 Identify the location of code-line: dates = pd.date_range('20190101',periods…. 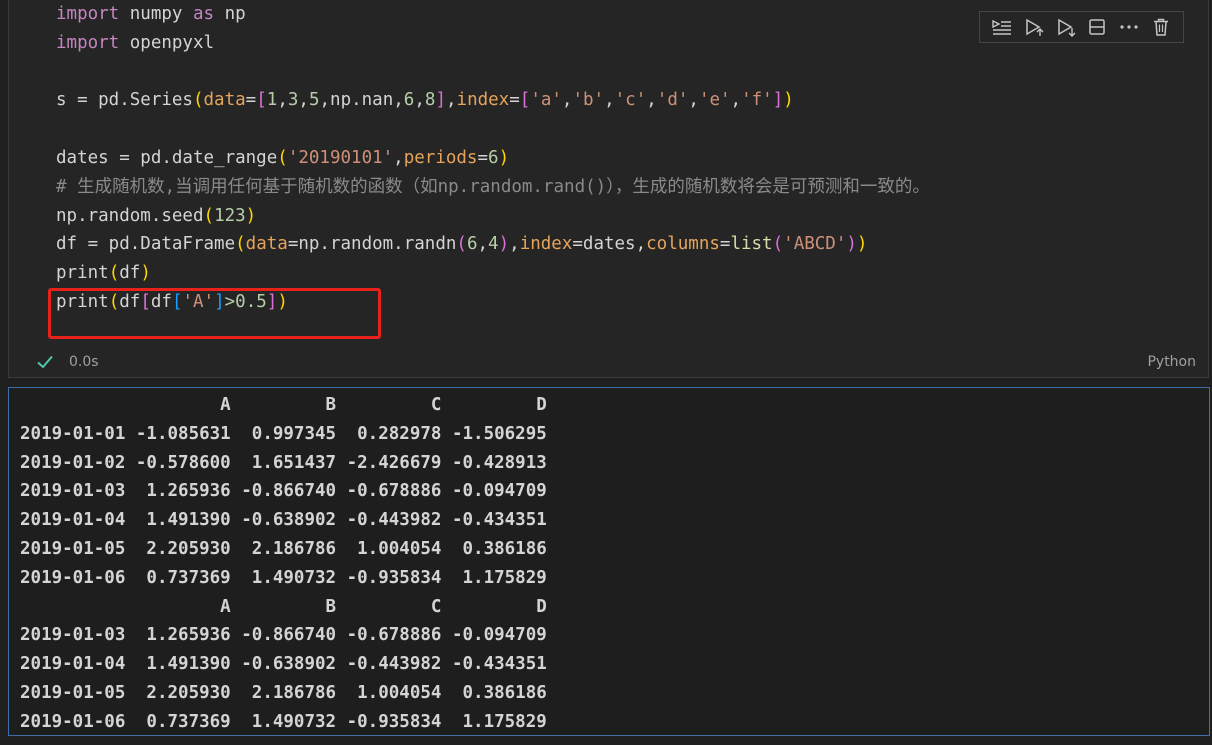
(493, 158).